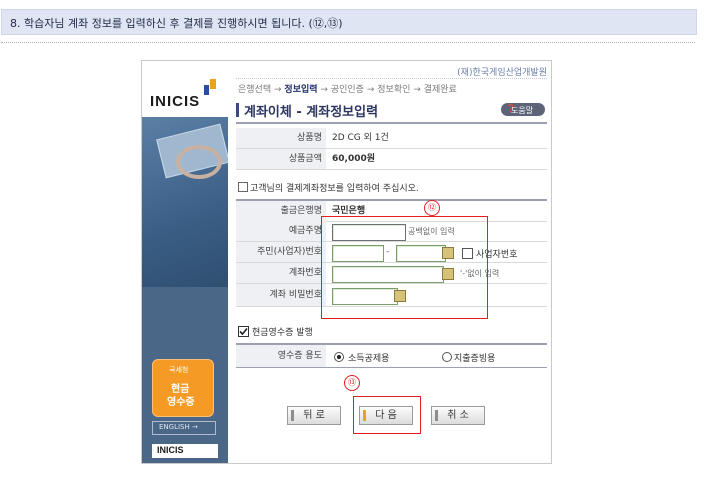  Describe the element at coordinates (210, 87) in the screenshot. I see `inicis-logo-icon` at that location.